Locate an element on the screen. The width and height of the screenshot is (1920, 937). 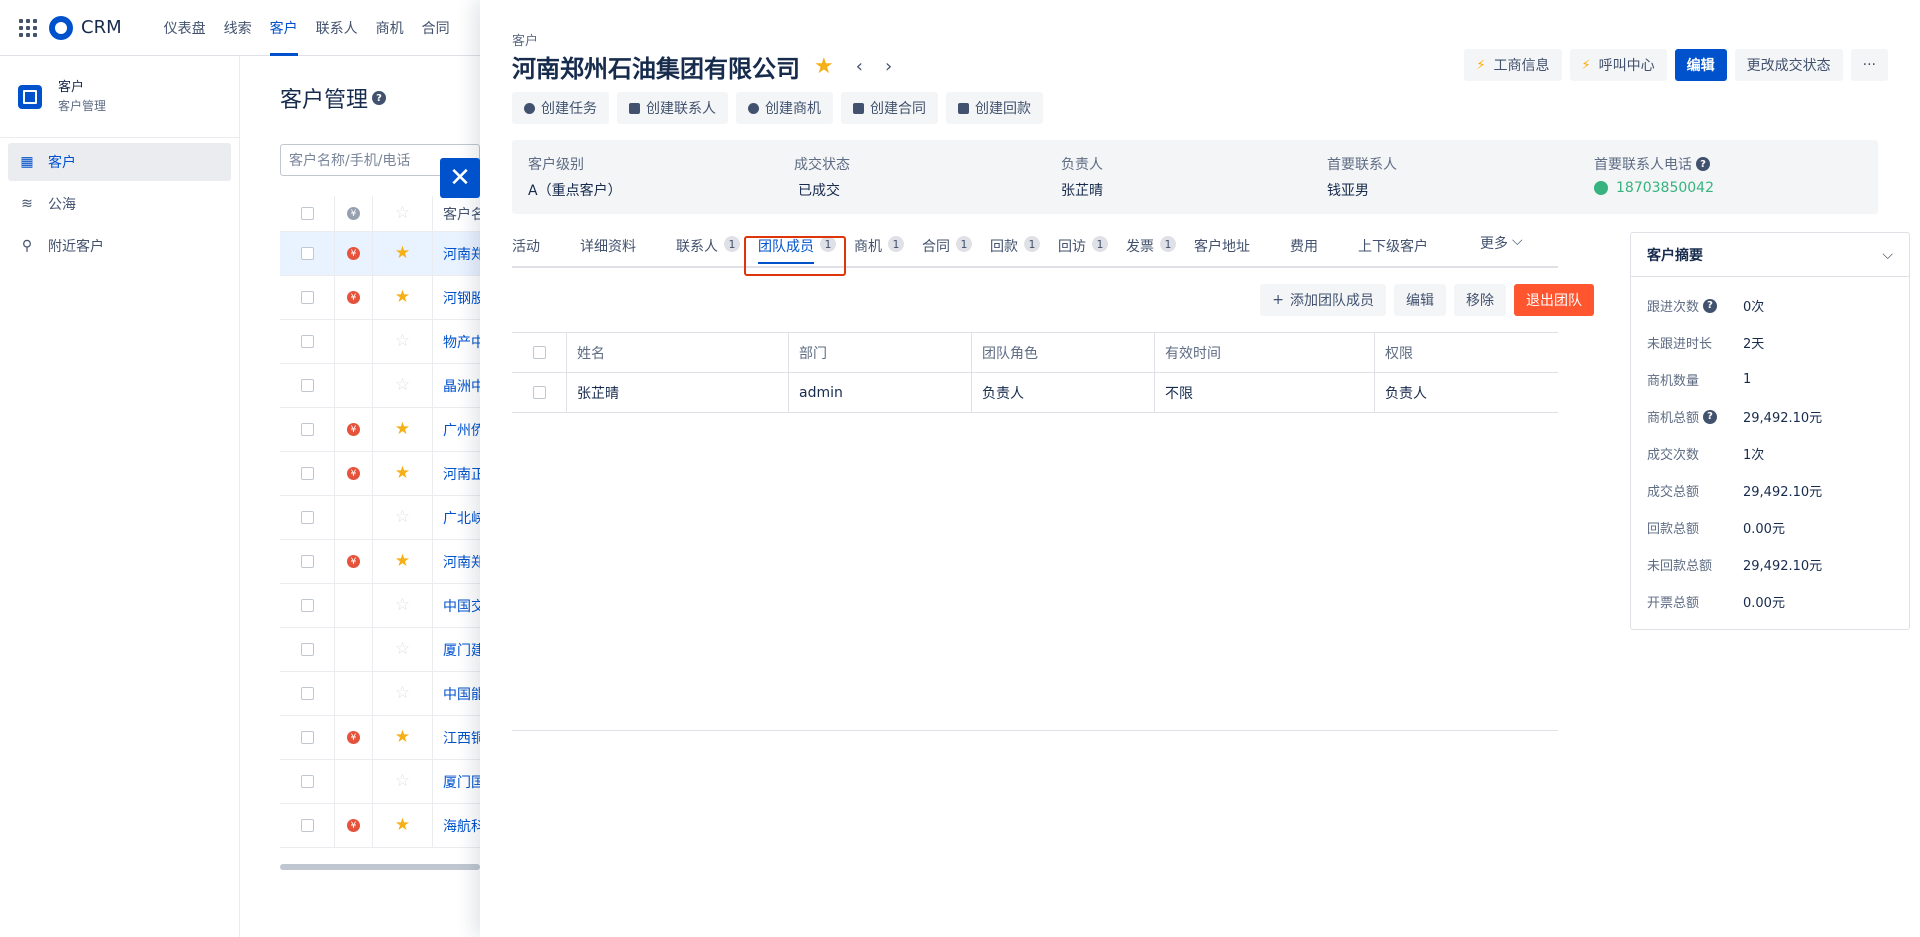
table-row: ¥ ★ 河钢股 is located at coordinates (380, 298).